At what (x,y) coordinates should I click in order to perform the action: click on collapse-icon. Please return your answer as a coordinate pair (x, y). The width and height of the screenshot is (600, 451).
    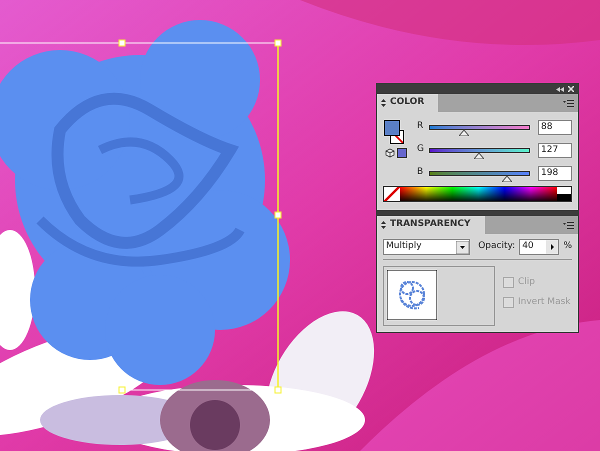
    Looking at the image, I should click on (560, 89).